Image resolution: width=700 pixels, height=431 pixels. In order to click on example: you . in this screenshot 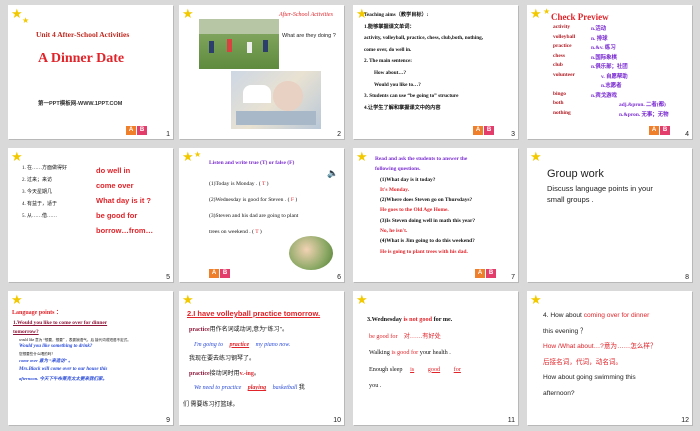, I will do `click(375, 385)`.